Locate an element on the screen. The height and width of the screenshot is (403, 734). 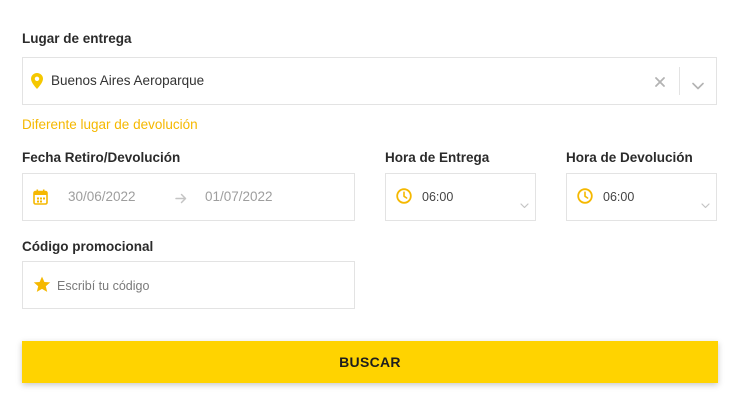
pickup-time-value: 06:00 is located at coordinates (438, 197).